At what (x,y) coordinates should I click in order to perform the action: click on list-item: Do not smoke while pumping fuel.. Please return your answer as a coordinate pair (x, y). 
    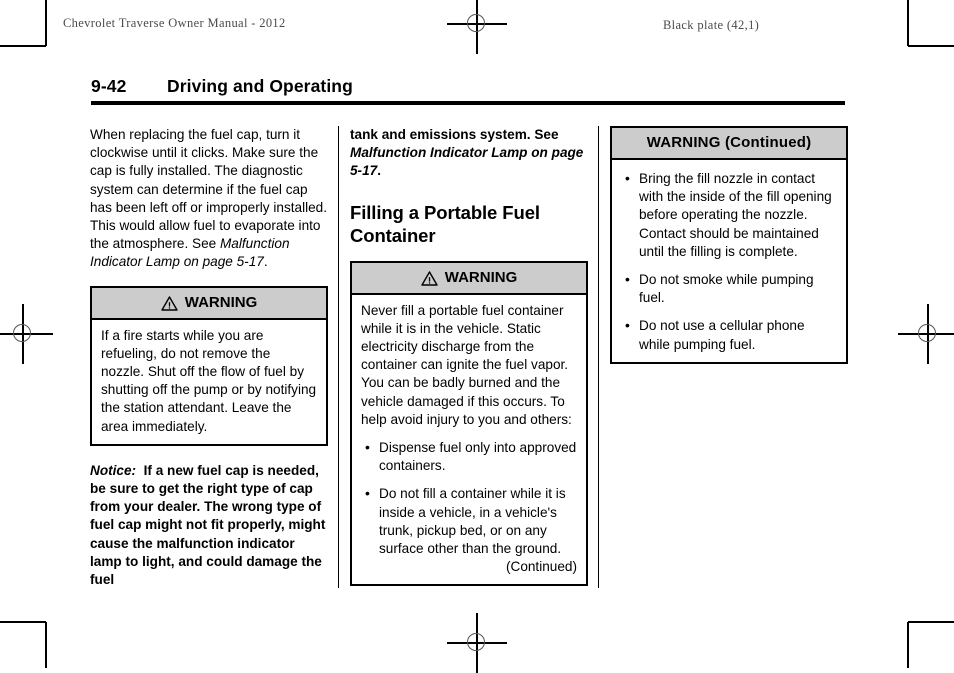
    Looking at the image, I should click on (729, 288).